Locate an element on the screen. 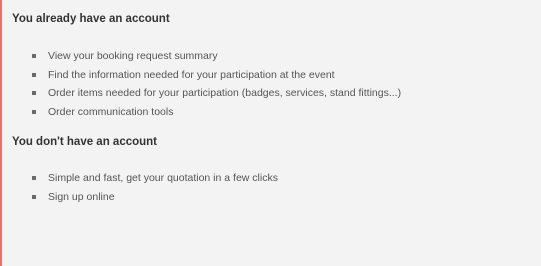 This screenshot has height=266, width=541. list-item-text: Sign up online is located at coordinates (81, 196).